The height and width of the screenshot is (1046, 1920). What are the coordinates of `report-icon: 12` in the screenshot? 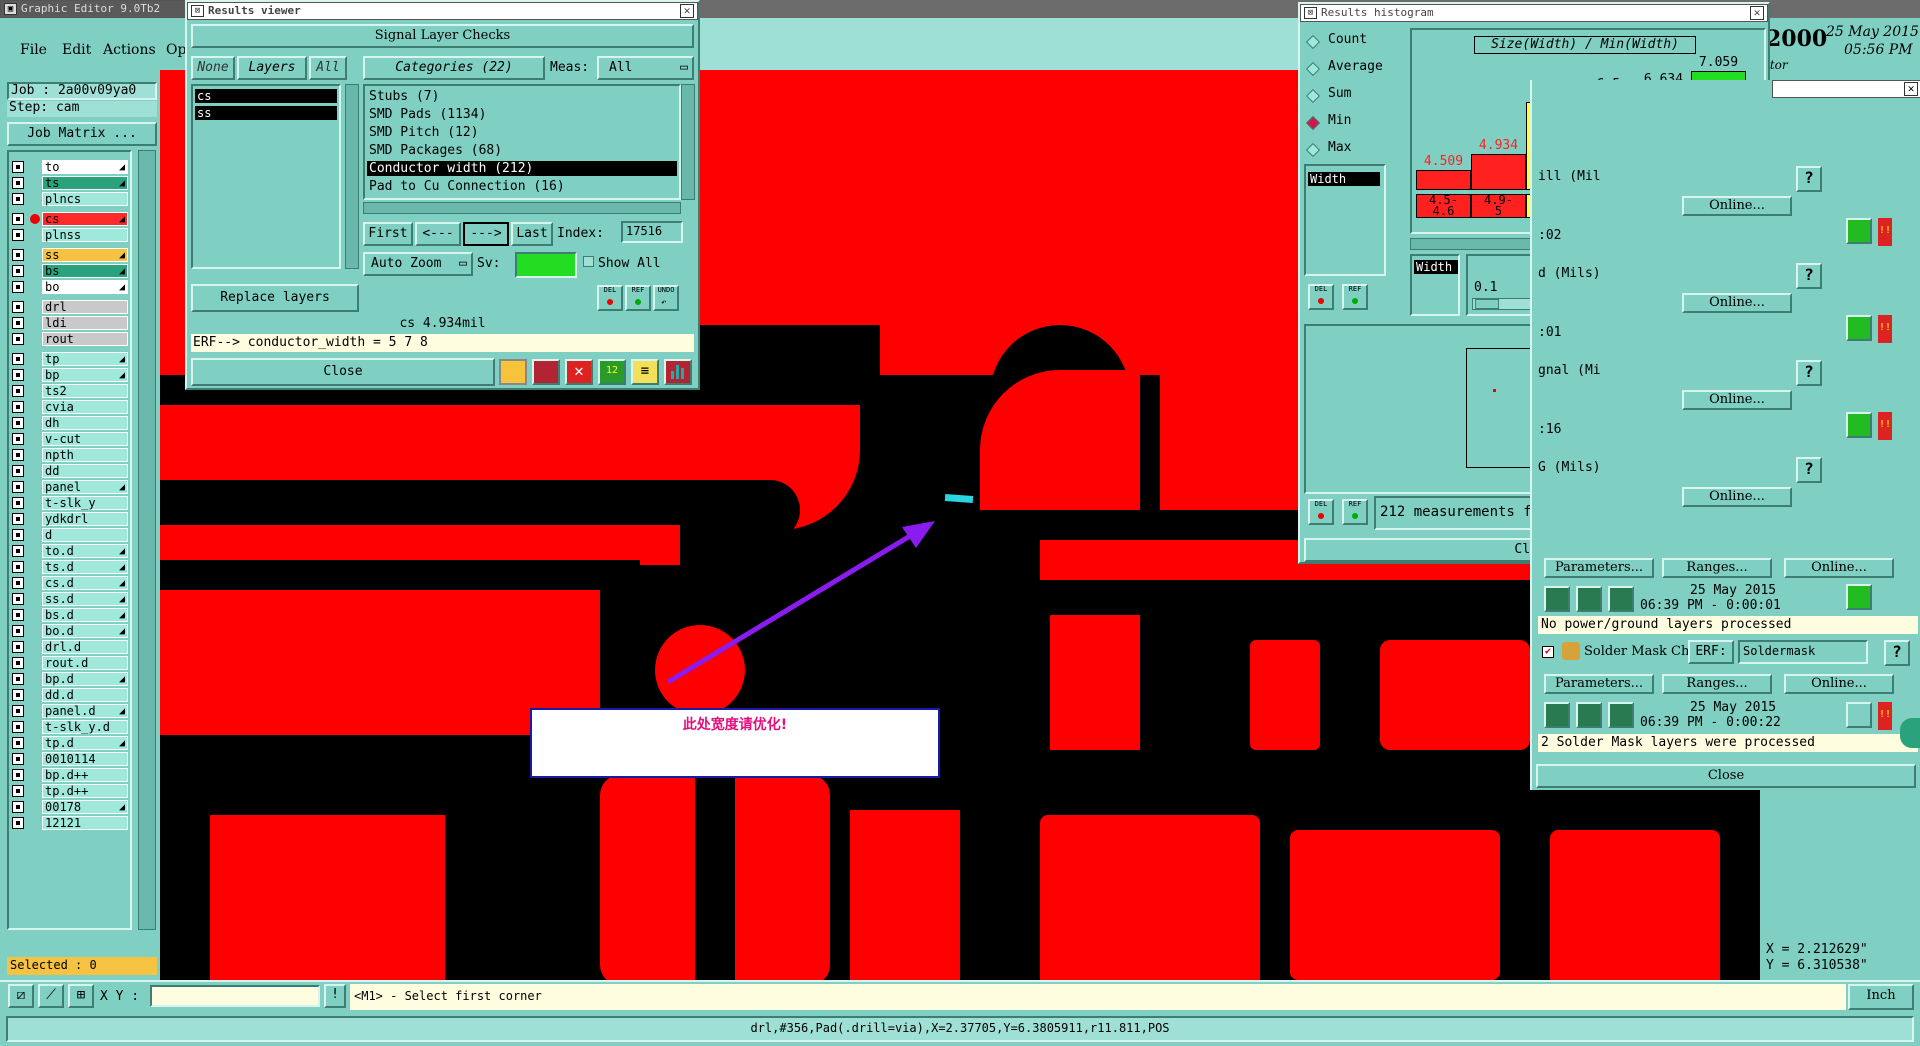 It's located at (612, 372).